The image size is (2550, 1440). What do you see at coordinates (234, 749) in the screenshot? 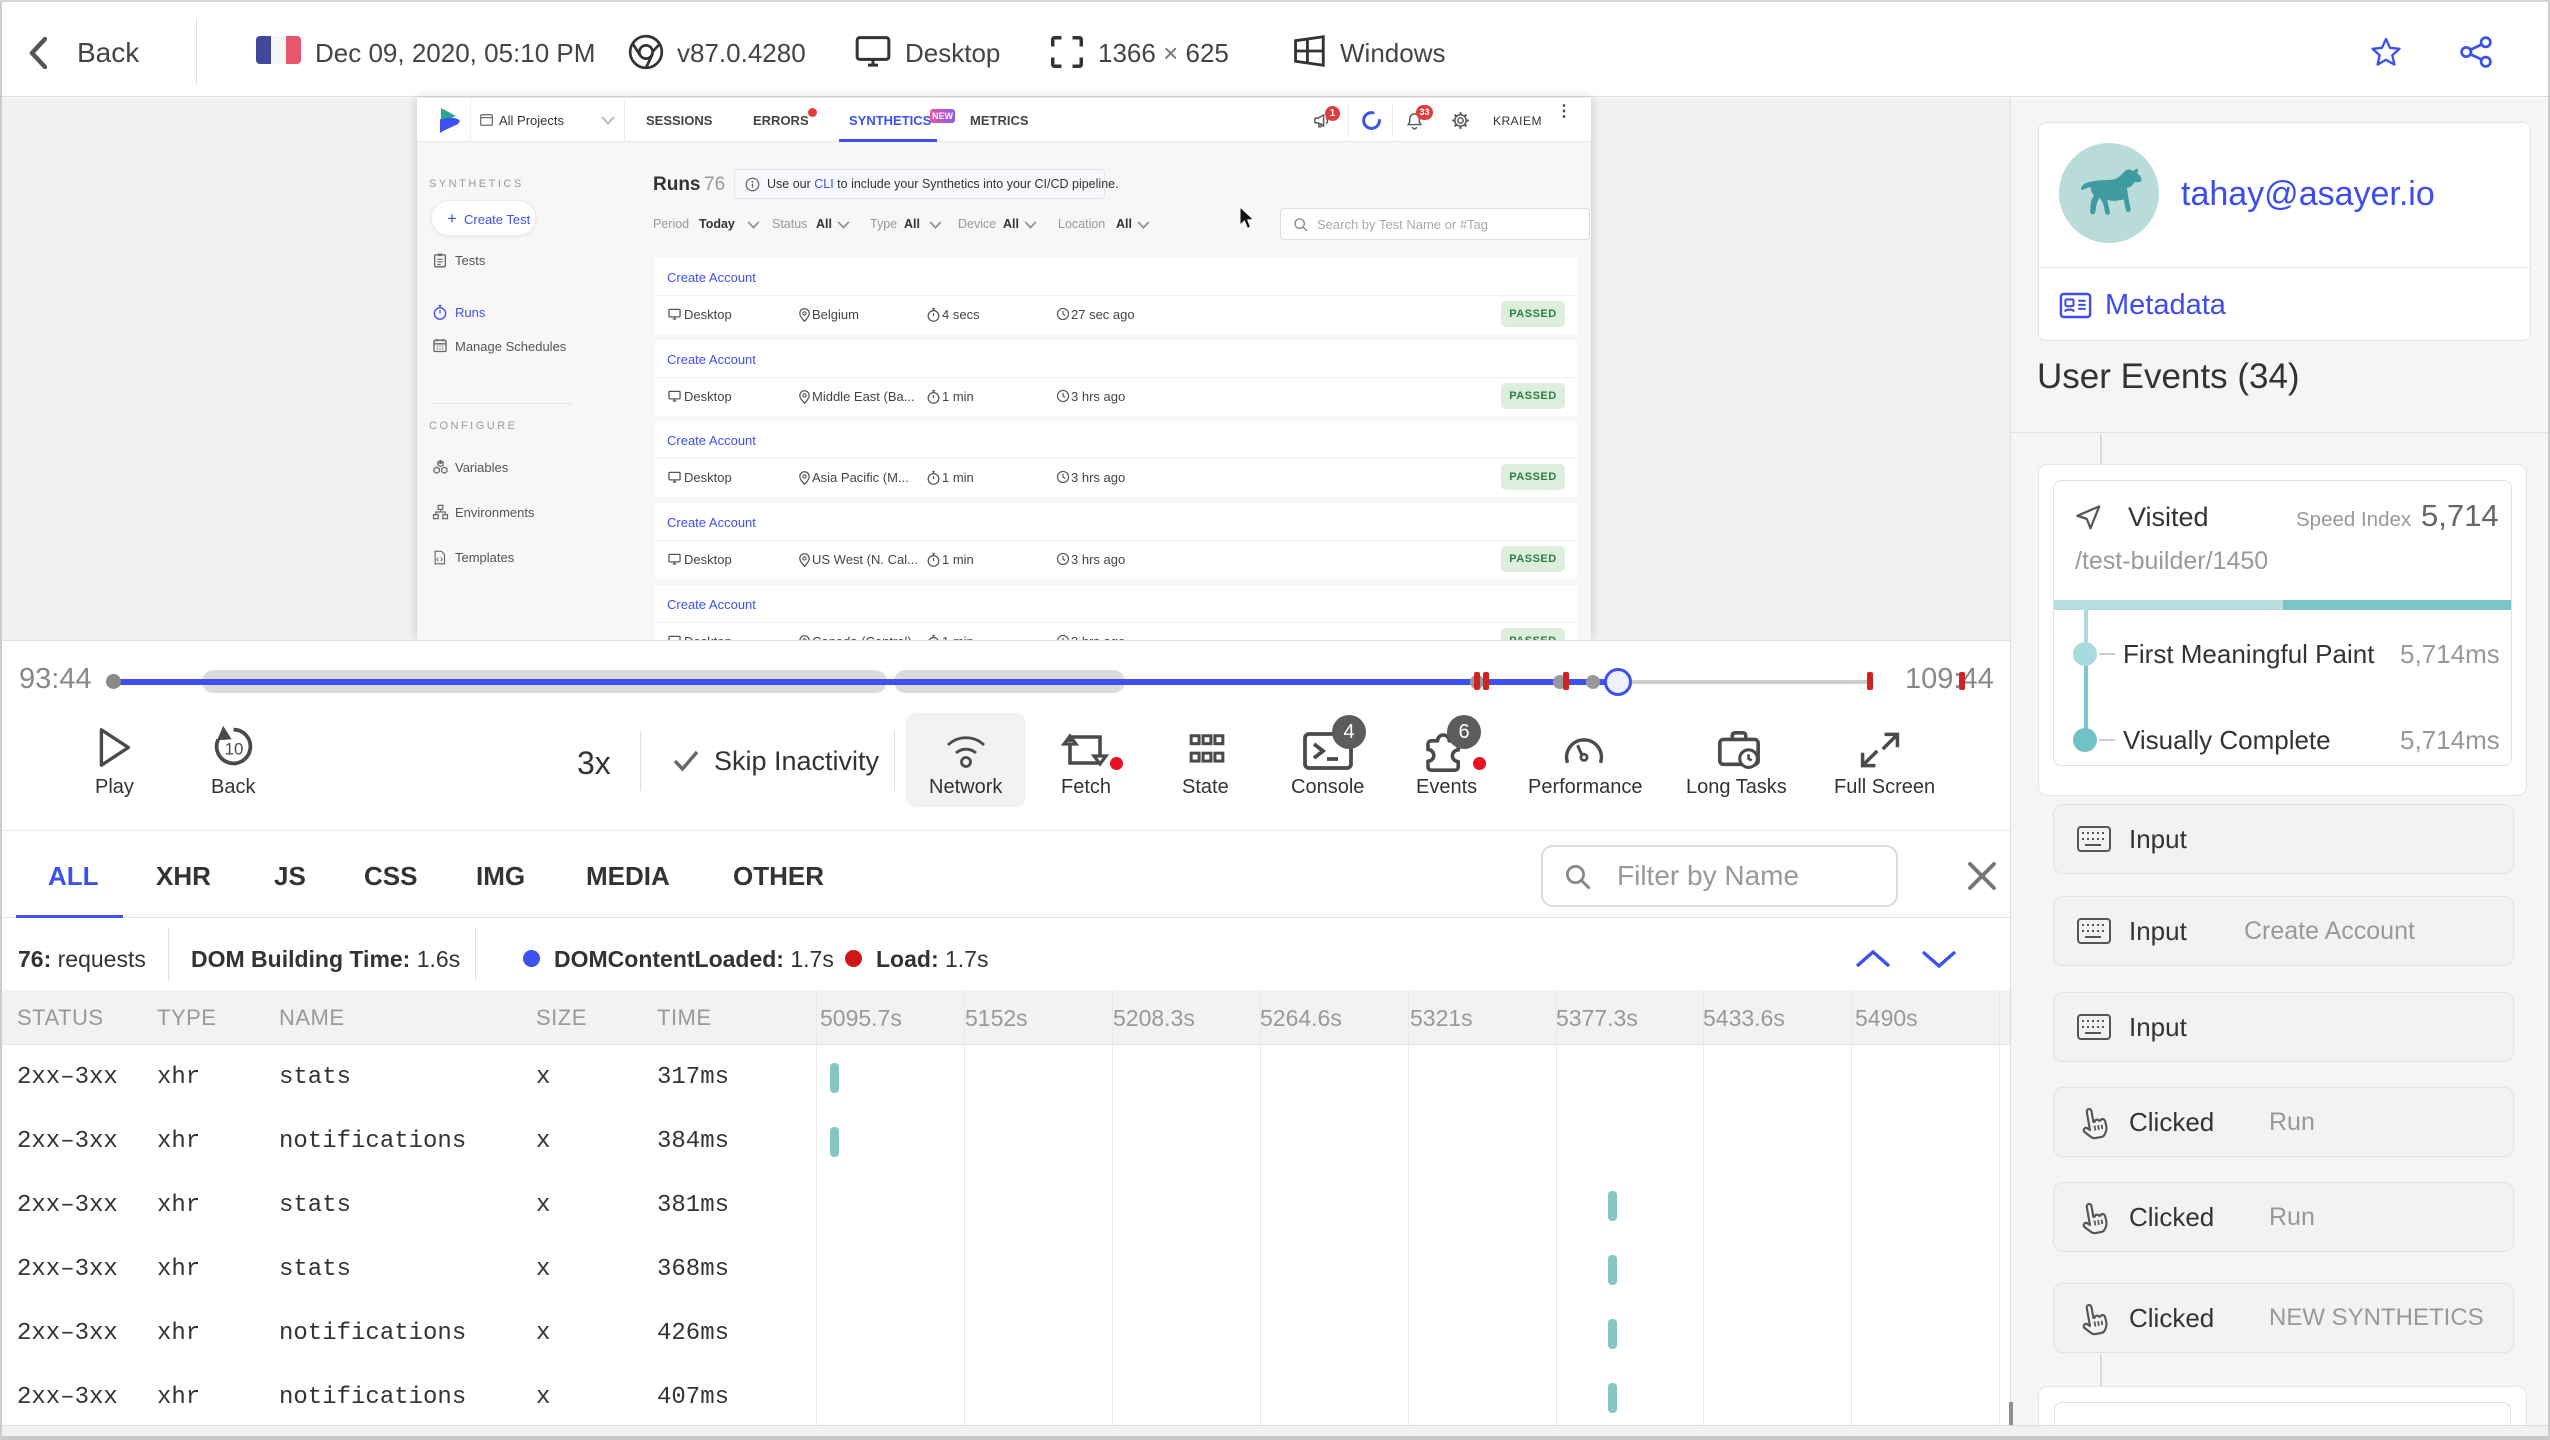
I see `svg-text: 10` at bounding box center [234, 749].